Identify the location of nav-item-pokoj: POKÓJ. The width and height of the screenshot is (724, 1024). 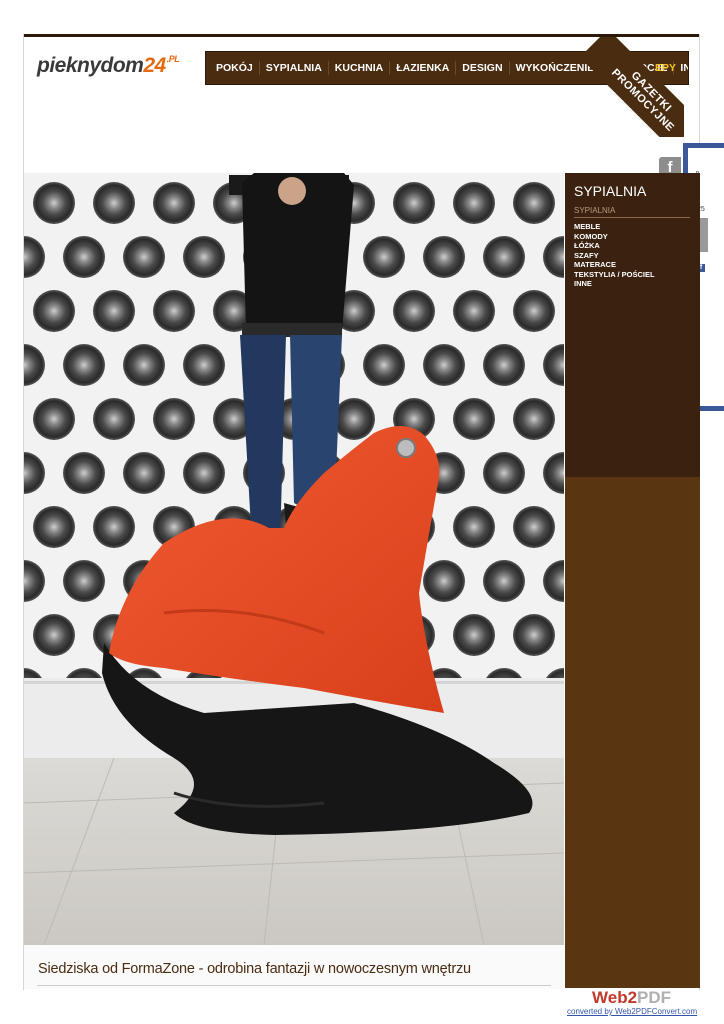
(235, 68).